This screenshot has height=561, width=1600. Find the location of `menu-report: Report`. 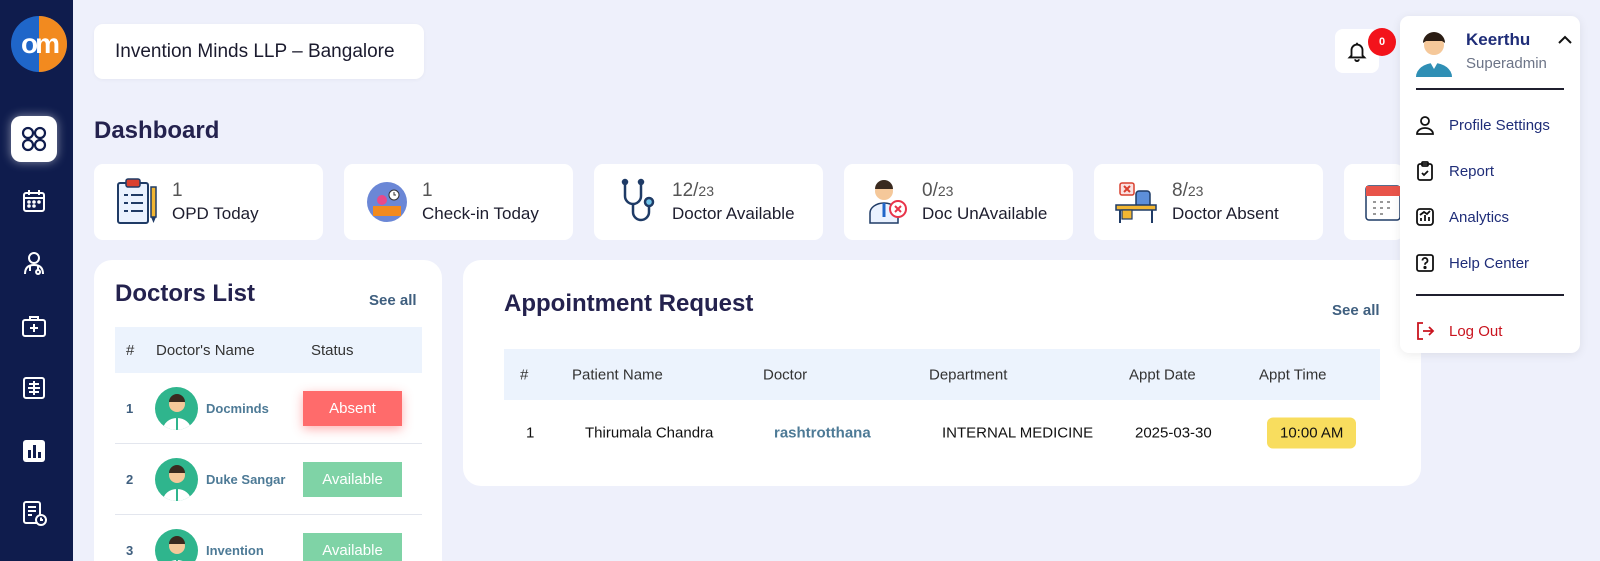

menu-report: Report is located at coordinates (1489, 171).